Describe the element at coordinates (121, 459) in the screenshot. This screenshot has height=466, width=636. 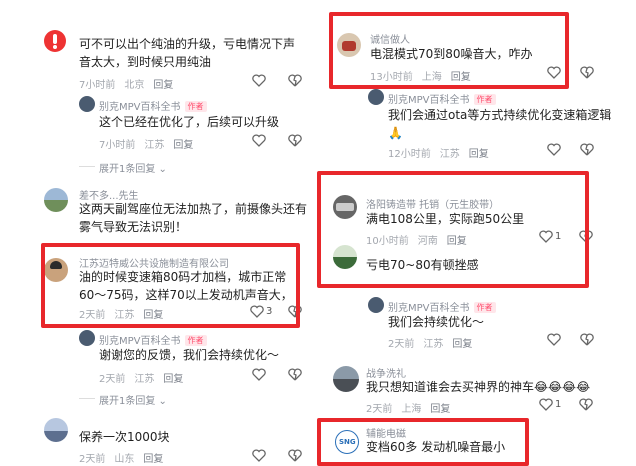
I see `comment-meta: 2天前 山东 回复` at that location.